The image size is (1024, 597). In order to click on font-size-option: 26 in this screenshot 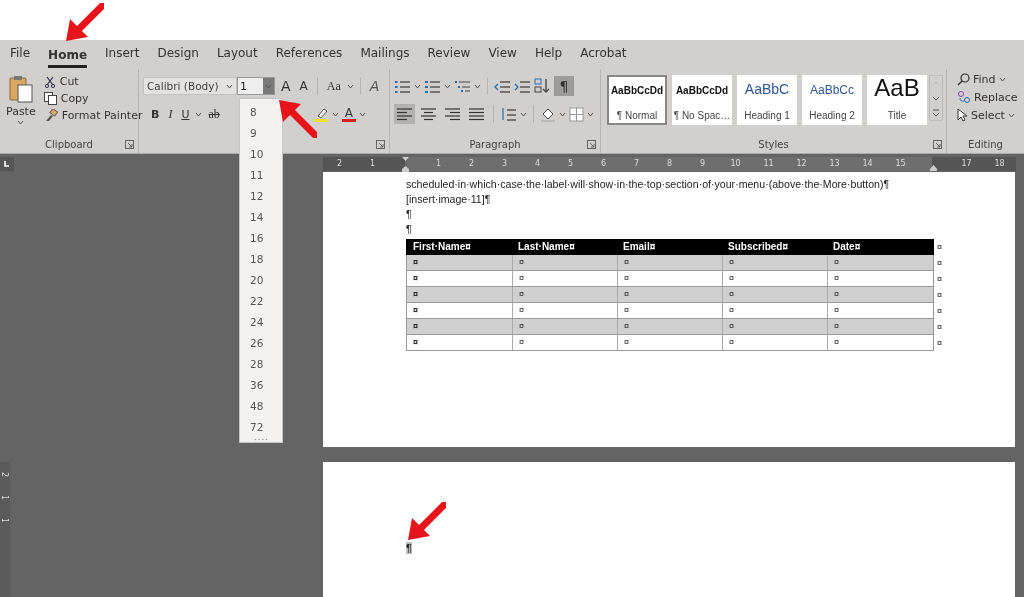, I will do `click(257, 343)`.